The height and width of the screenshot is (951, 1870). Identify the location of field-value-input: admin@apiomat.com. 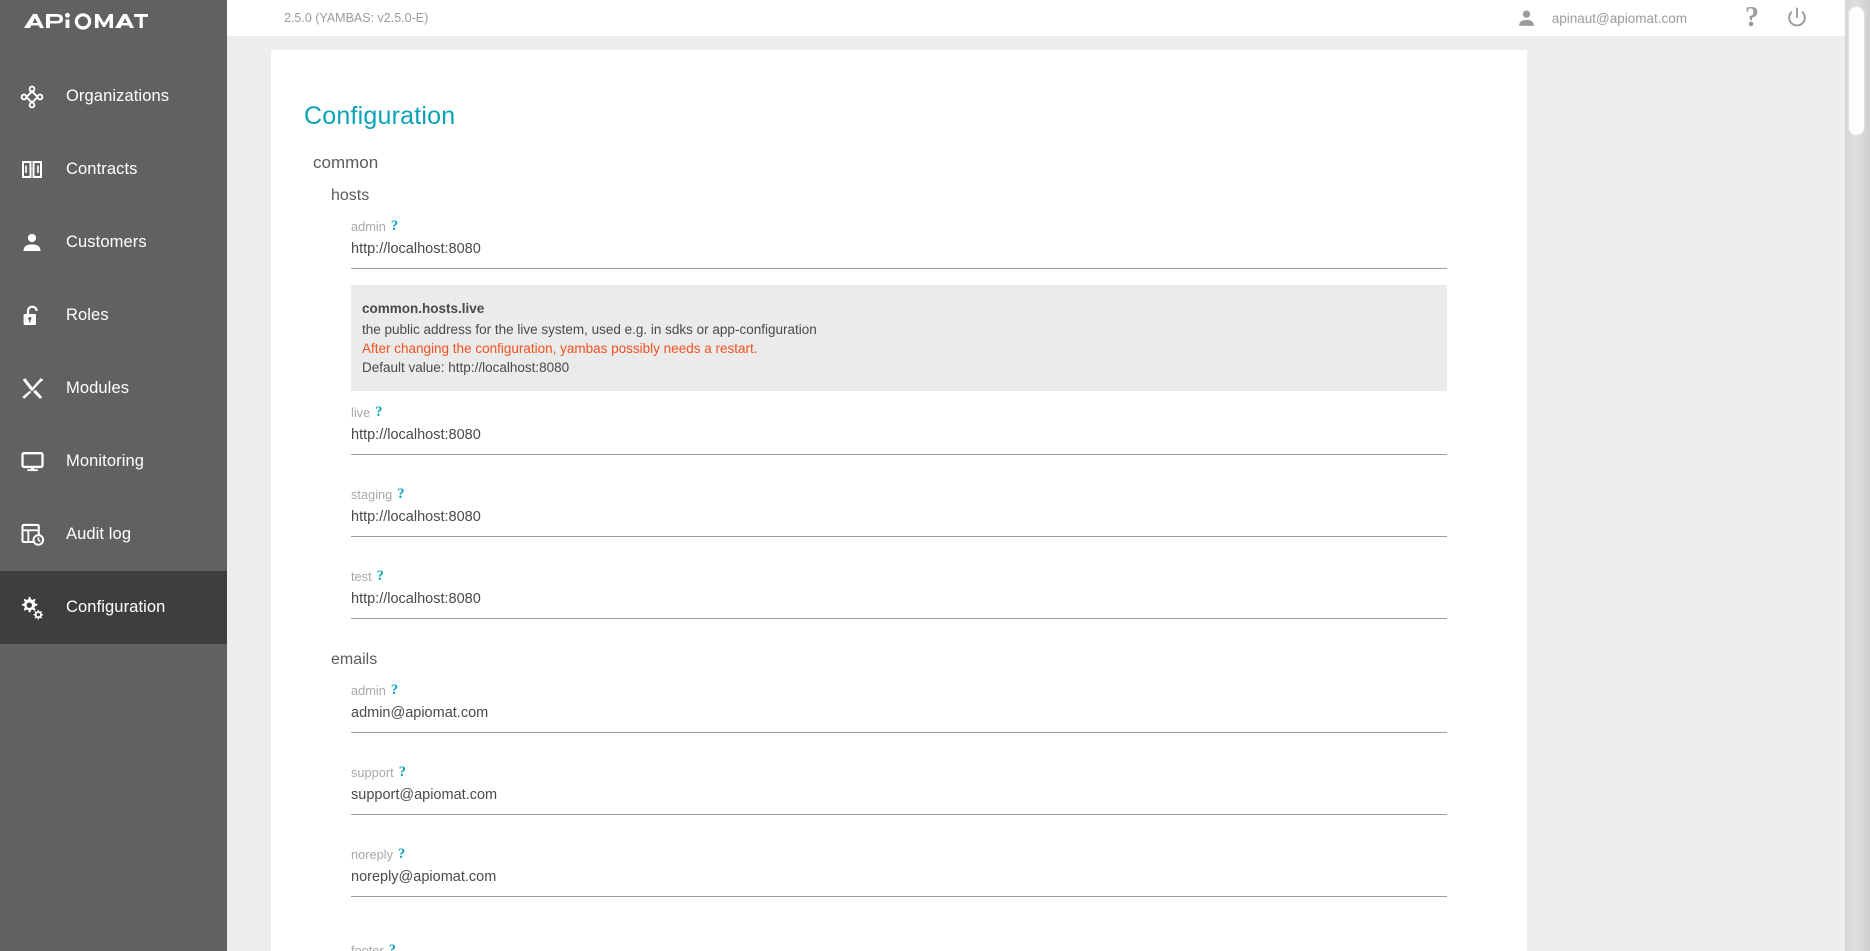
(899, 716).